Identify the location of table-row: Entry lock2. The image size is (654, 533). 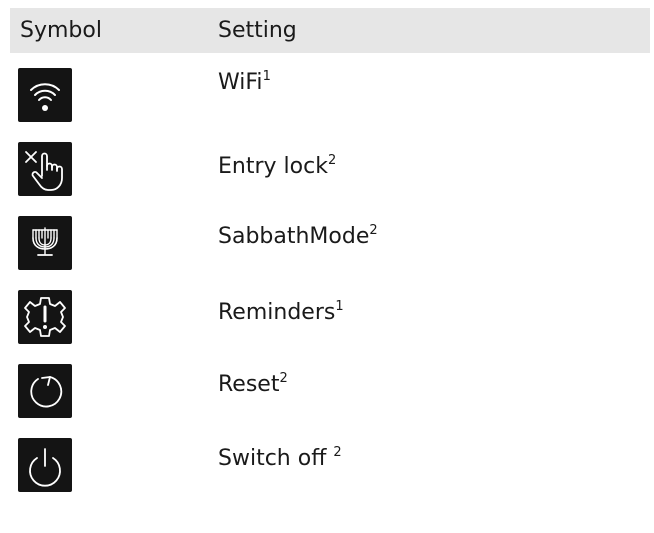
(327, 176).